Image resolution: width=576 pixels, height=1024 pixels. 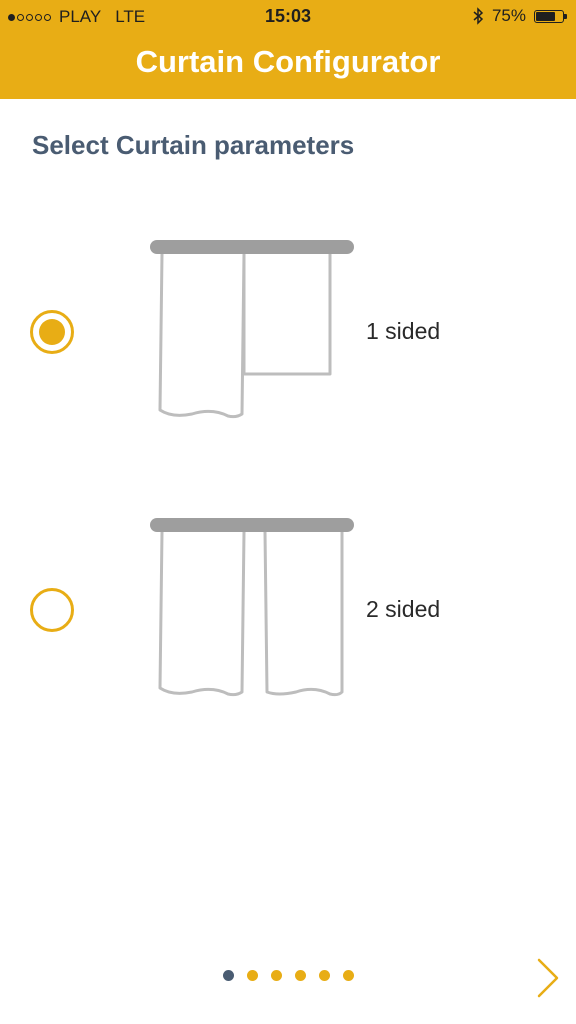 What do you see at coordinates (288, 61) in the screenshot?
I see `page-title: Curtain Configurator` at bounding box center [288, 61].